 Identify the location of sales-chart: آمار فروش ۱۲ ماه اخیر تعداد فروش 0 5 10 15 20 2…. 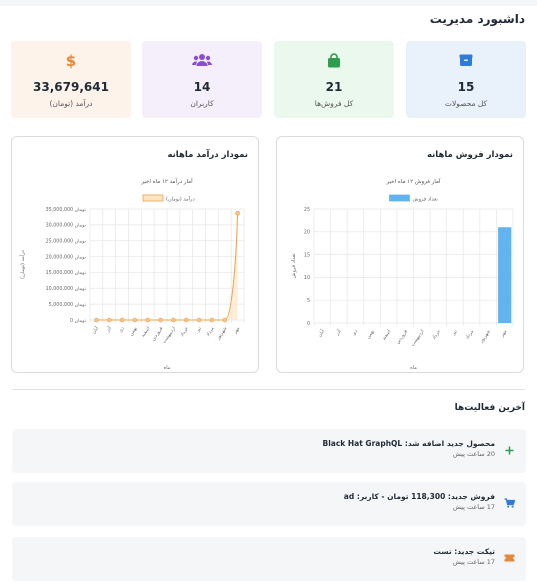
(402, 274).